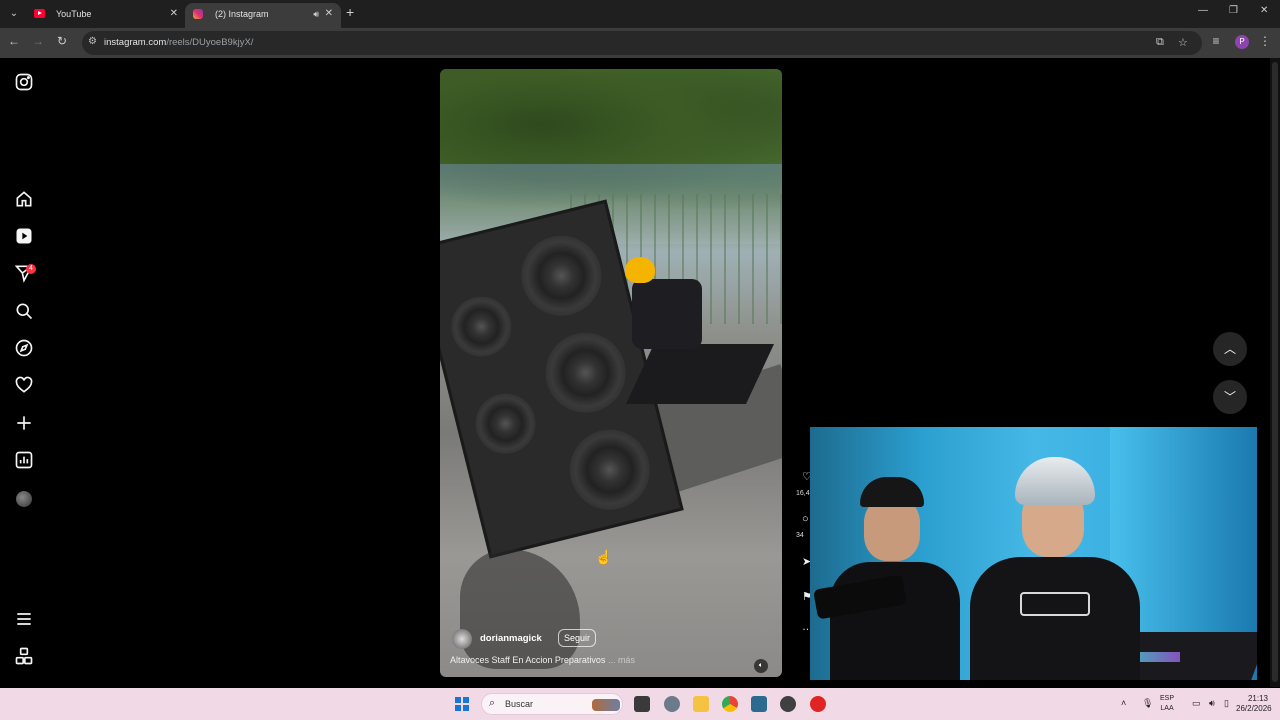 The image size is (1280, 720). Describe the element at coordinates (24, 423) in the screenshot. I see `create-plus-icon` at that location.